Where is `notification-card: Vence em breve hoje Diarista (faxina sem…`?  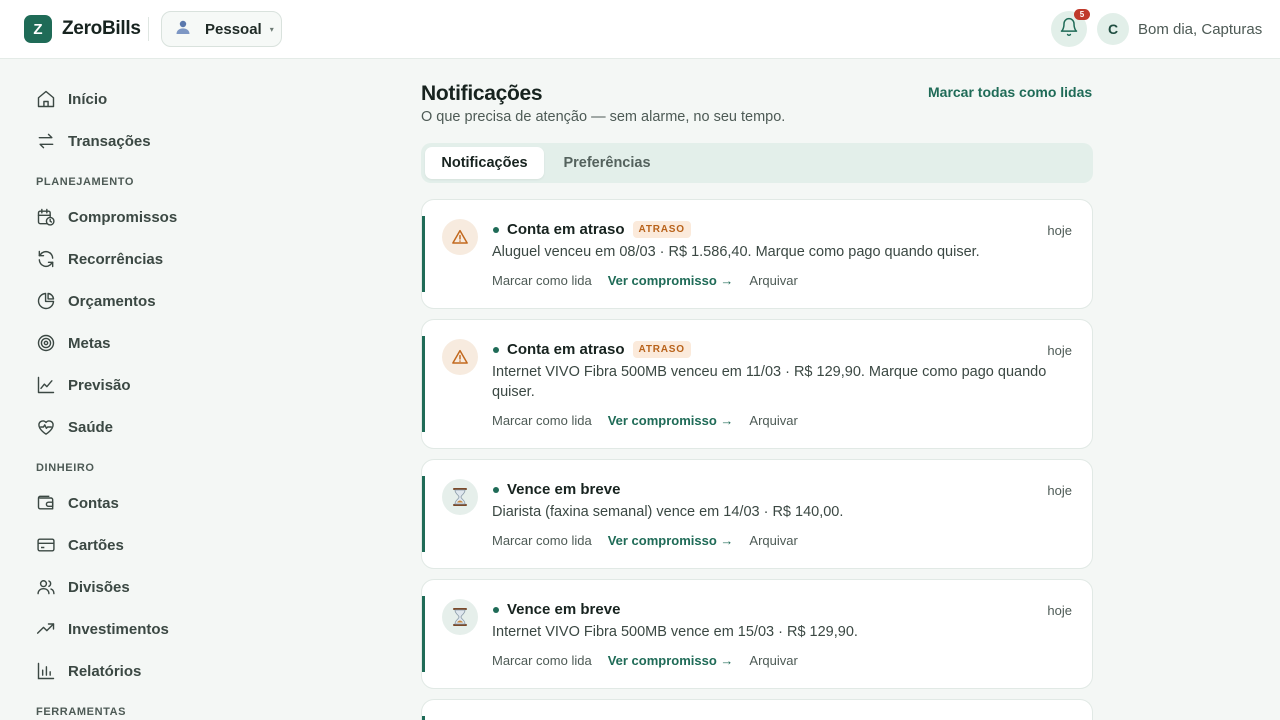
notification-card: Vence em breve hoje Diarista (faxina sem… is located at coordinates (757, 514).